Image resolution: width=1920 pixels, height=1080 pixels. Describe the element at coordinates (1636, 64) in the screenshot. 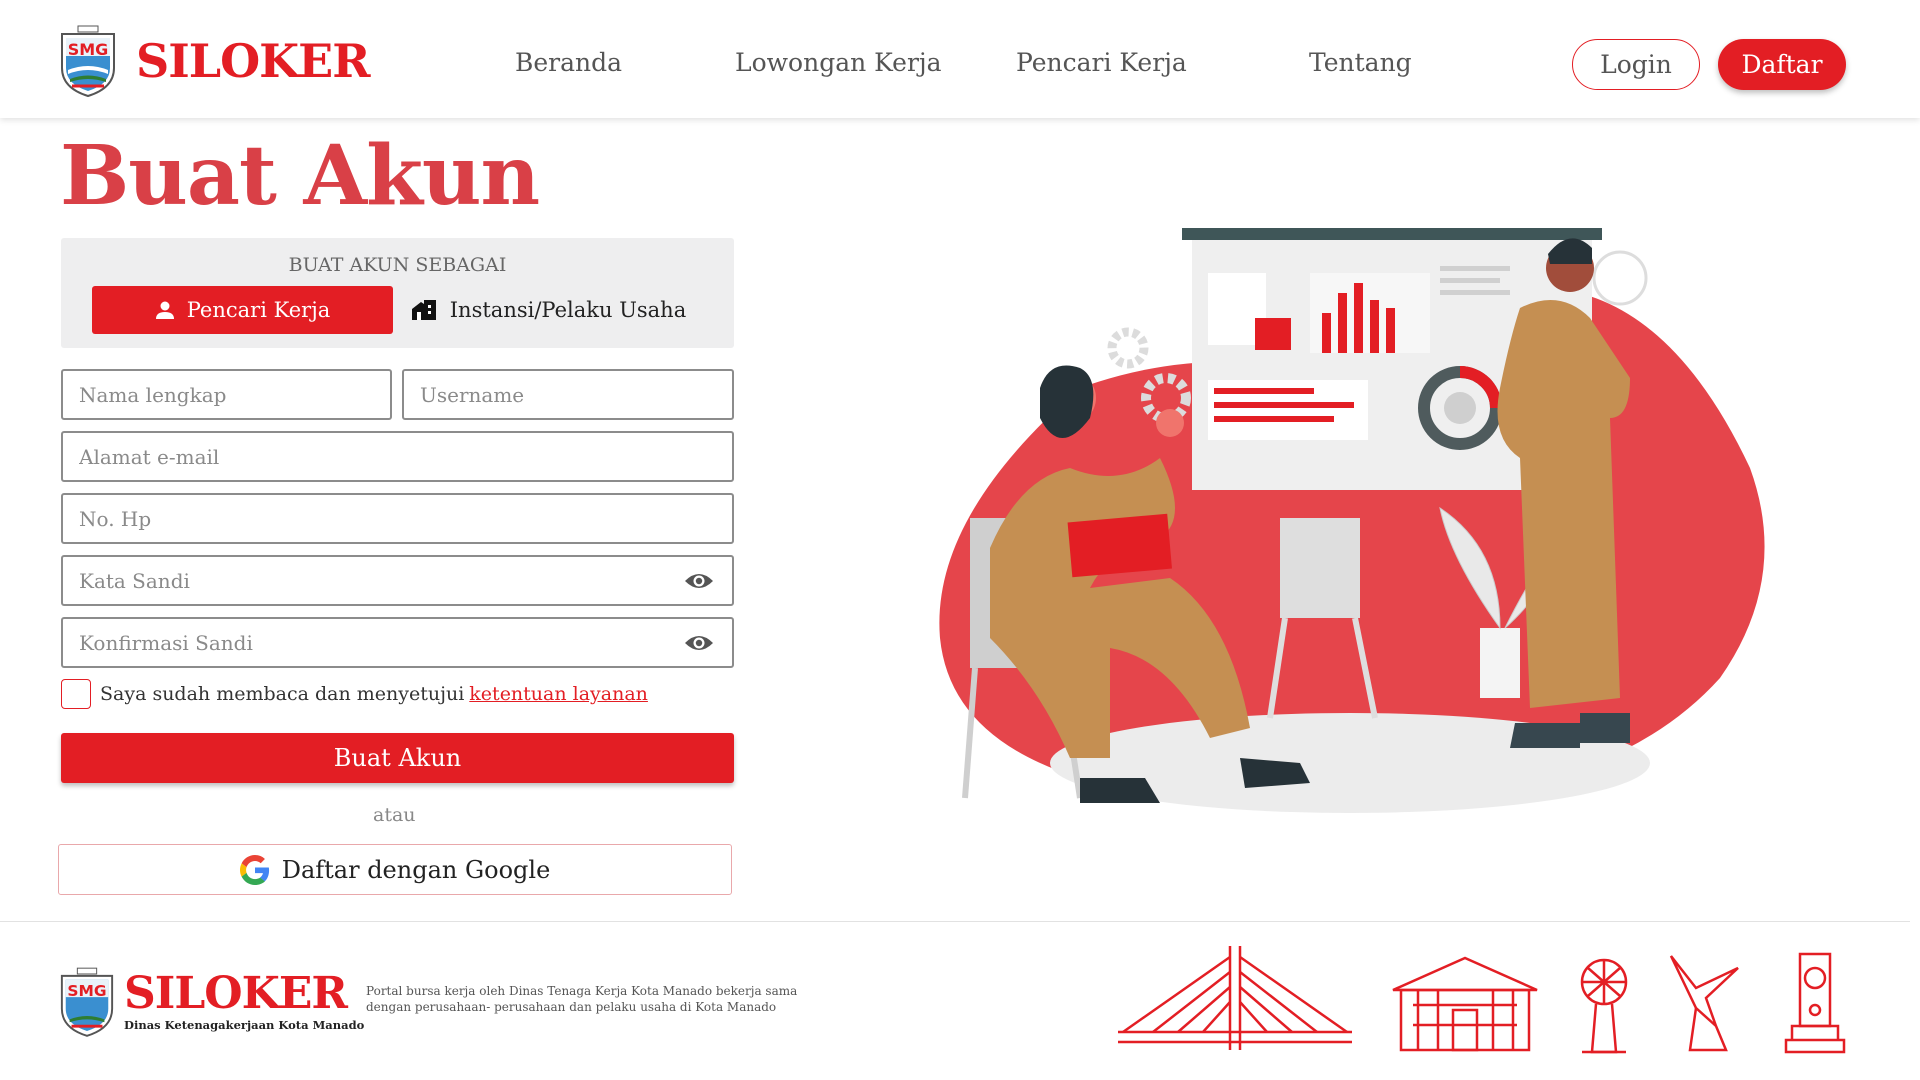

I see `login-button: Login` at that location.